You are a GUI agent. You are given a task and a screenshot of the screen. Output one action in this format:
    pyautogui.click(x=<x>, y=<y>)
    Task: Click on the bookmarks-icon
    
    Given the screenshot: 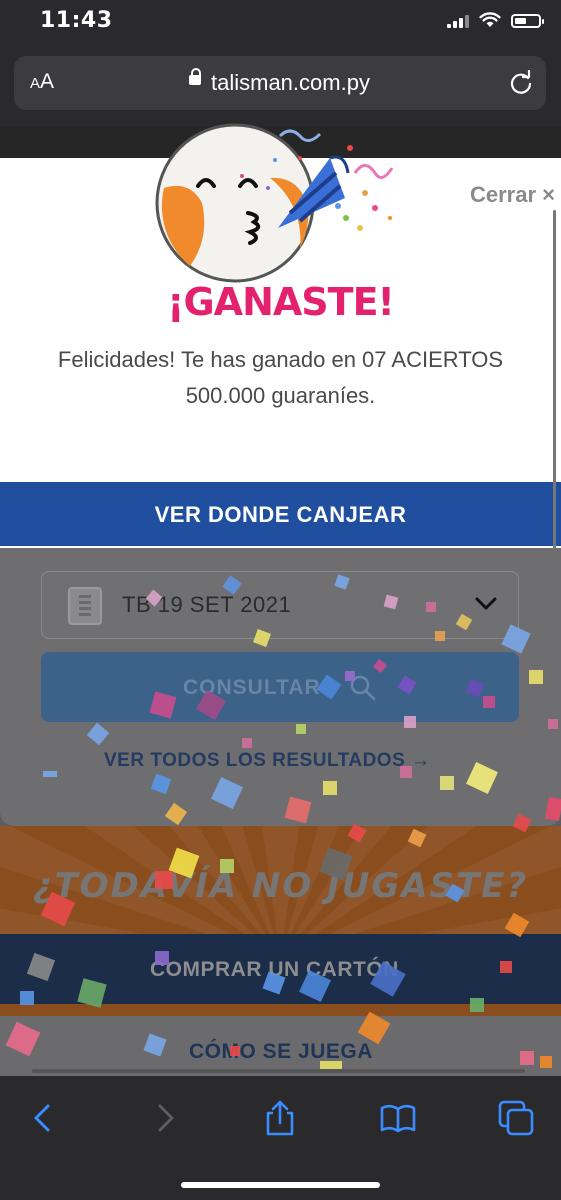 What is the action you would take?
    pyautogui.click(x=398, y=1118)
    